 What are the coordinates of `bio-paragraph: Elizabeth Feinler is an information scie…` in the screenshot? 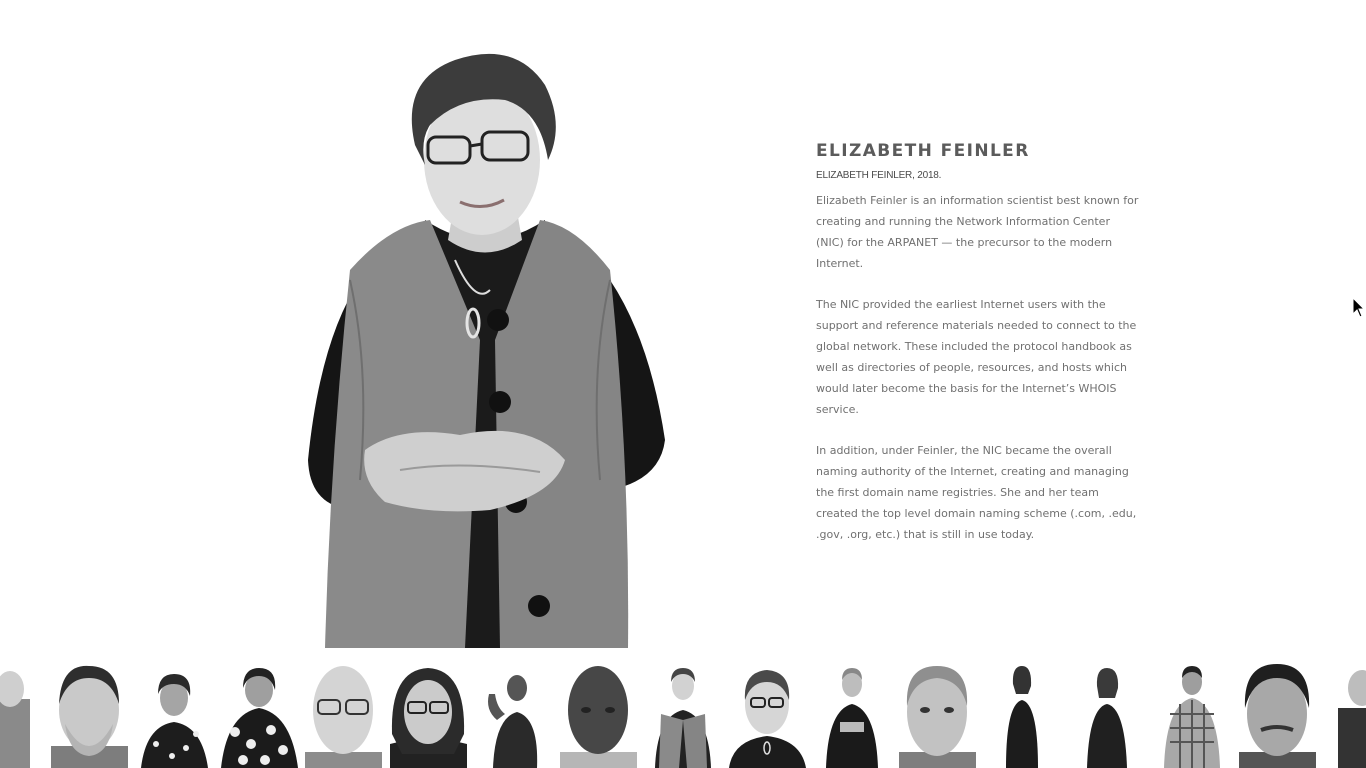 It's located at (977, 232).